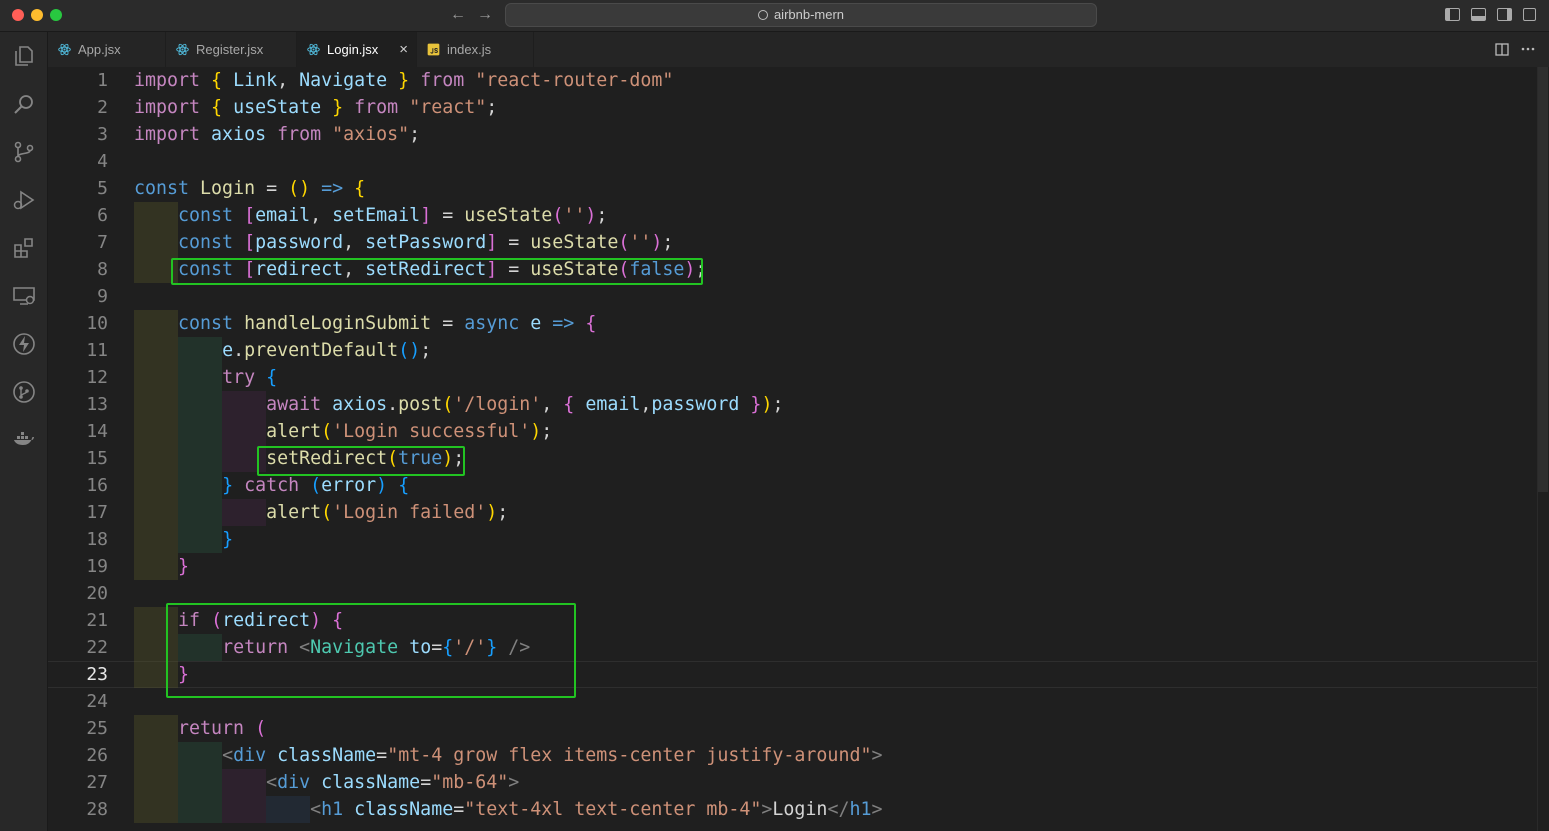 The image size is (1549, 831). I want to click on minimize-window-button, so click(37, 15).